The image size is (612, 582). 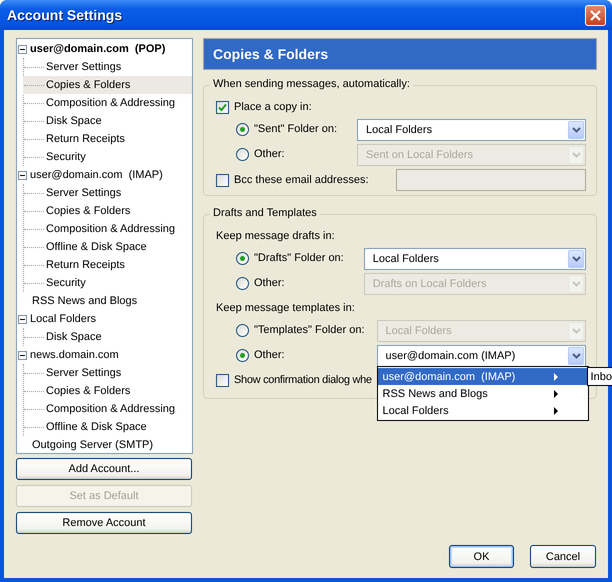 I want to click on radio-label: "Sent" Folder on:, so click(x=296, y=129).